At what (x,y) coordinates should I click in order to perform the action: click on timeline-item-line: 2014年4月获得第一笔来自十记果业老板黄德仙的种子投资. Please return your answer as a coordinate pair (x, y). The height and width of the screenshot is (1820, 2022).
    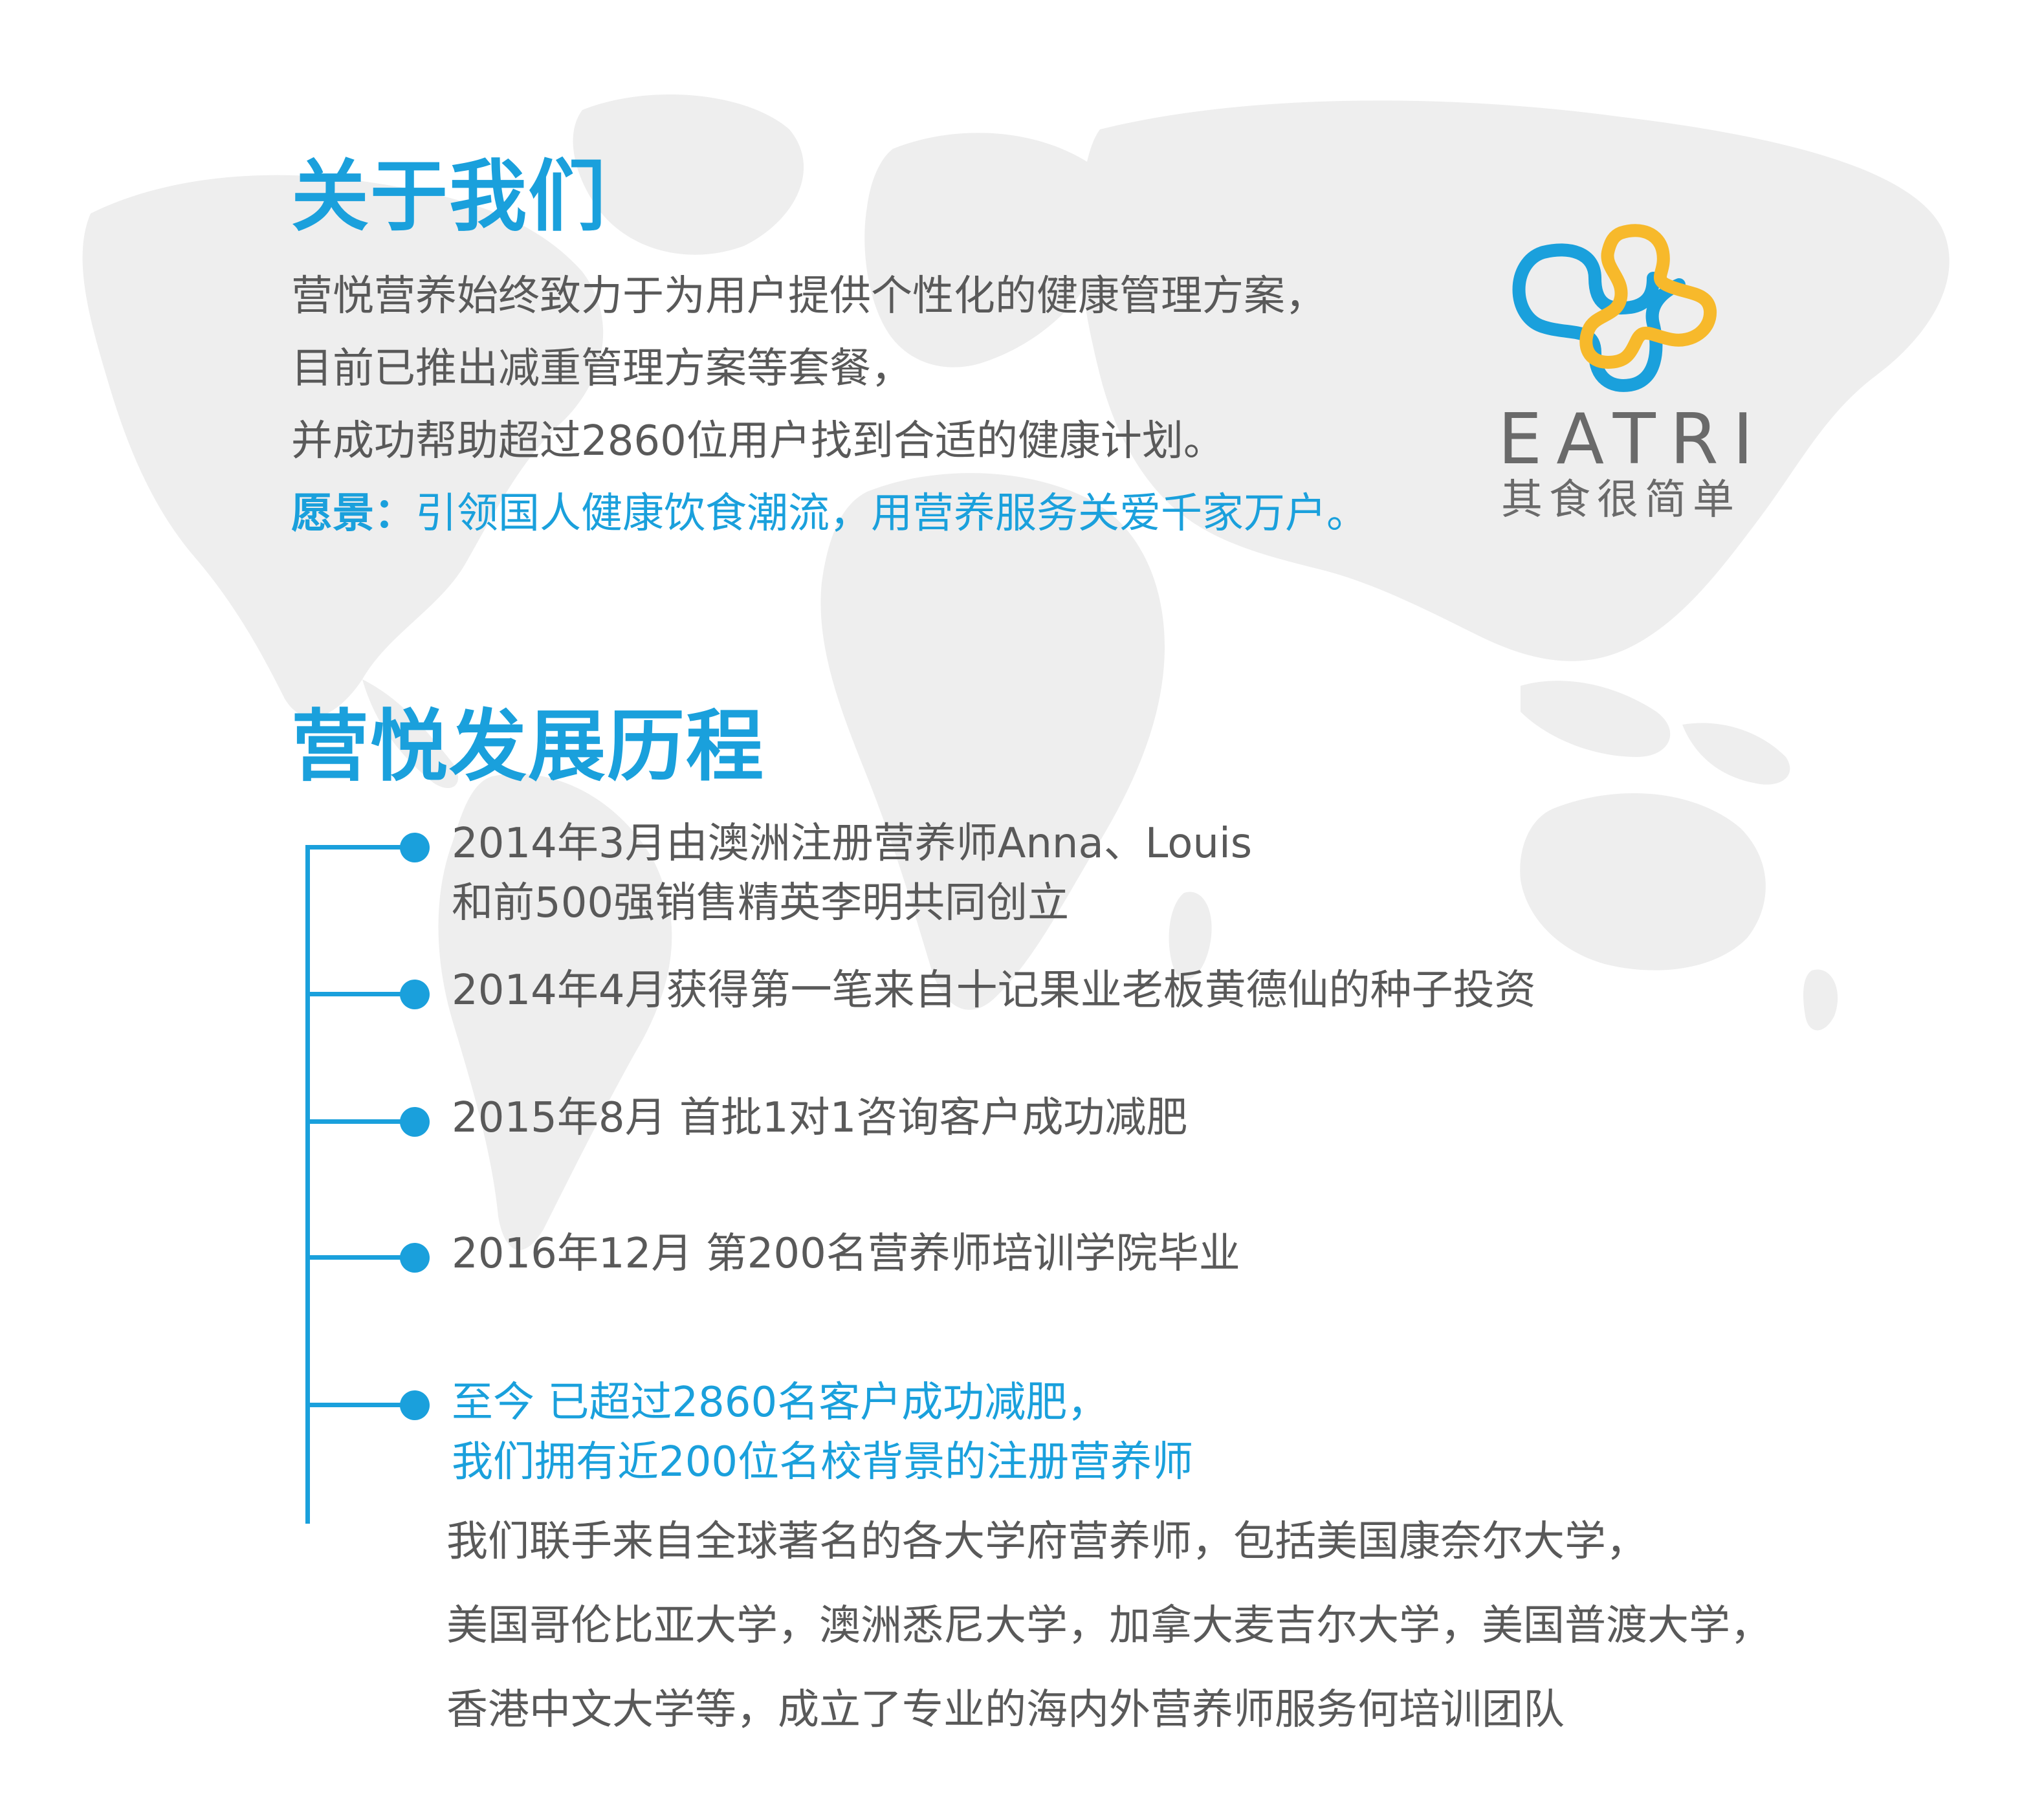
    Looking at the image, I should click on (994, 990).